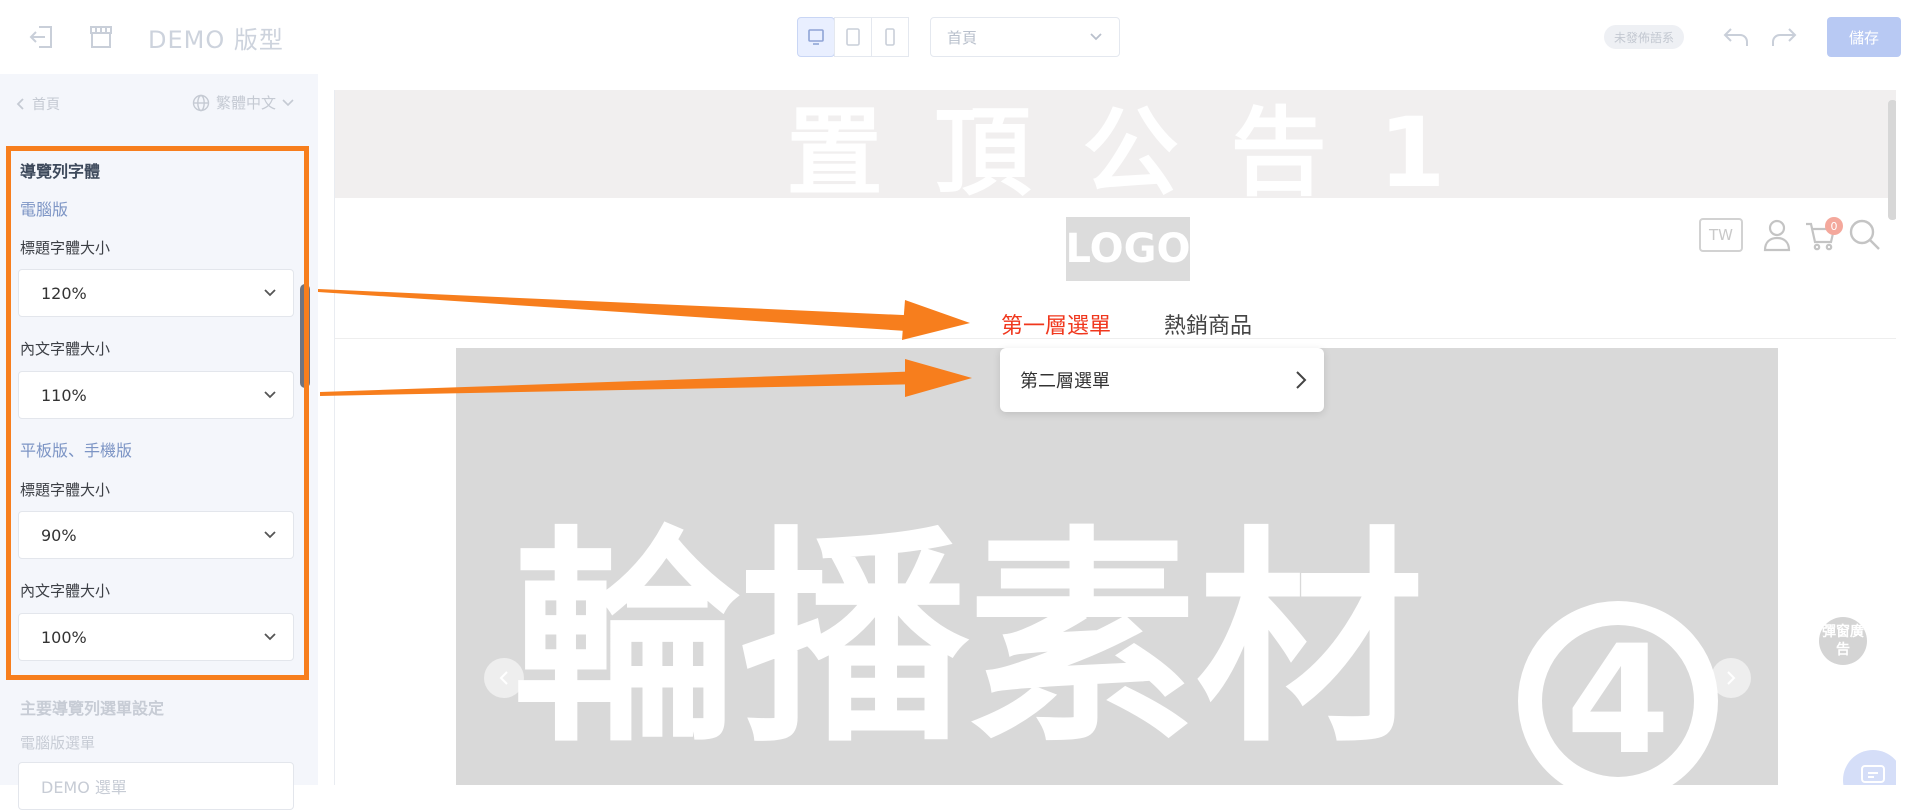 The height and width of the screenshot is (810, 1913). Describe the element at coordinates (216, 40) in the screenshot. I see `template-title: DEMO 版型` at that location.